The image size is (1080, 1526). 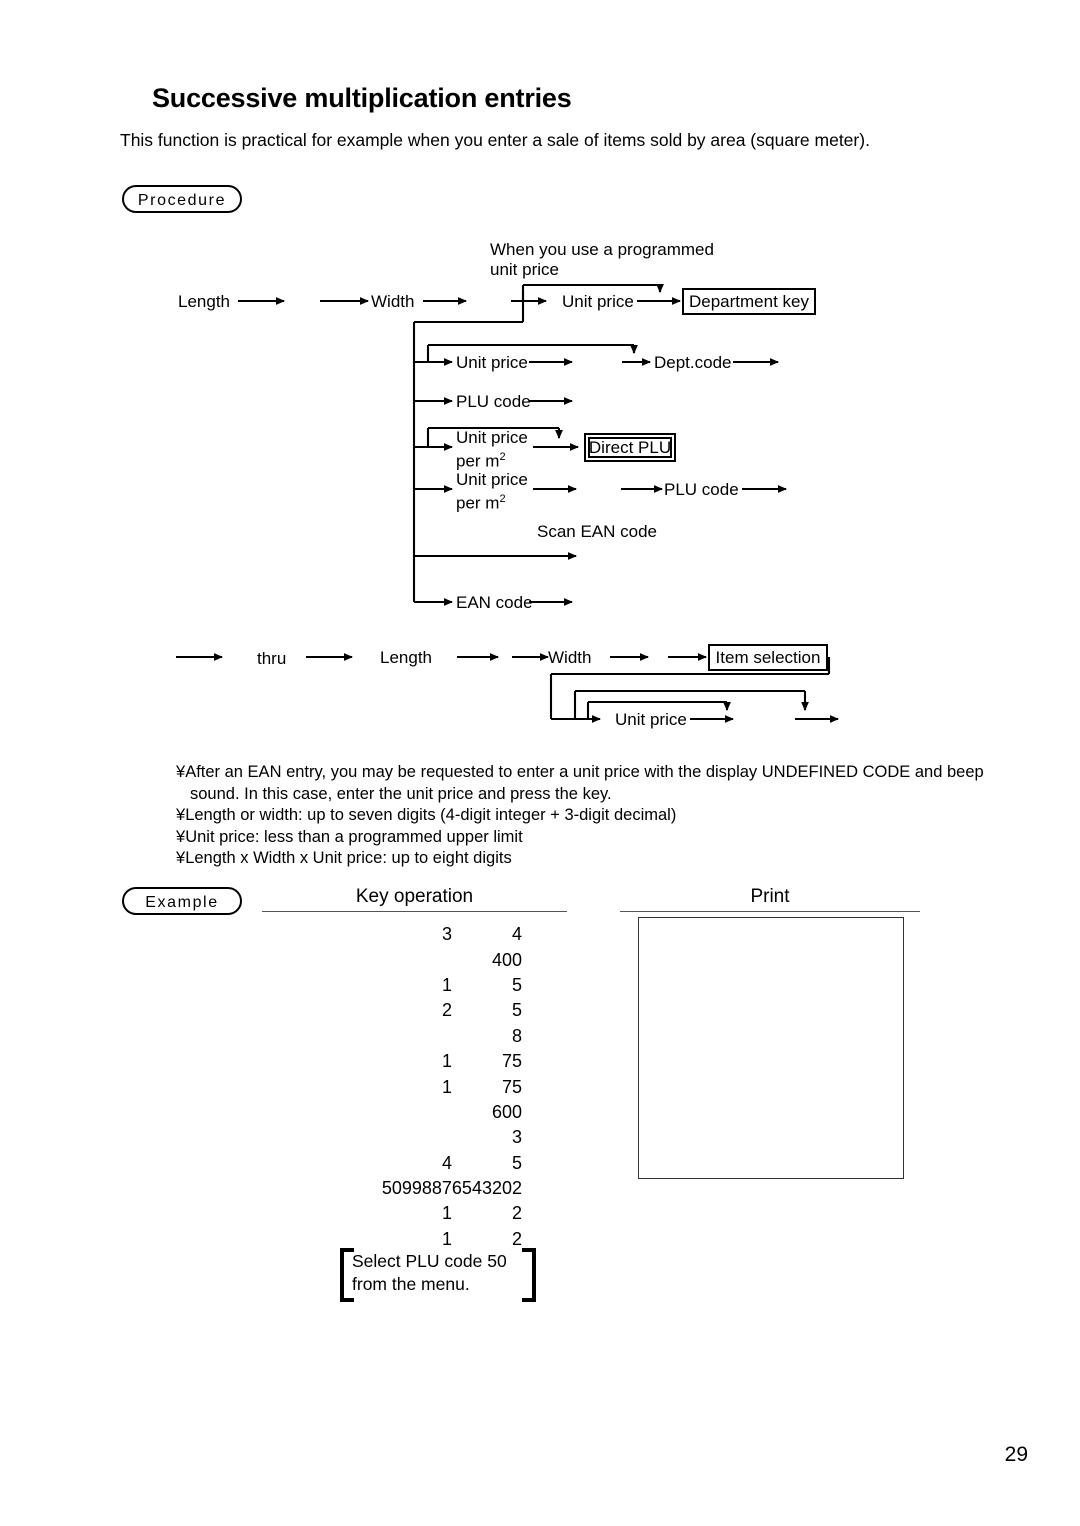 What do you see at coordinates (749, 301) in the screenshot?
I see `flow-box-department-key: Department key` at bounding box center [749, 301].